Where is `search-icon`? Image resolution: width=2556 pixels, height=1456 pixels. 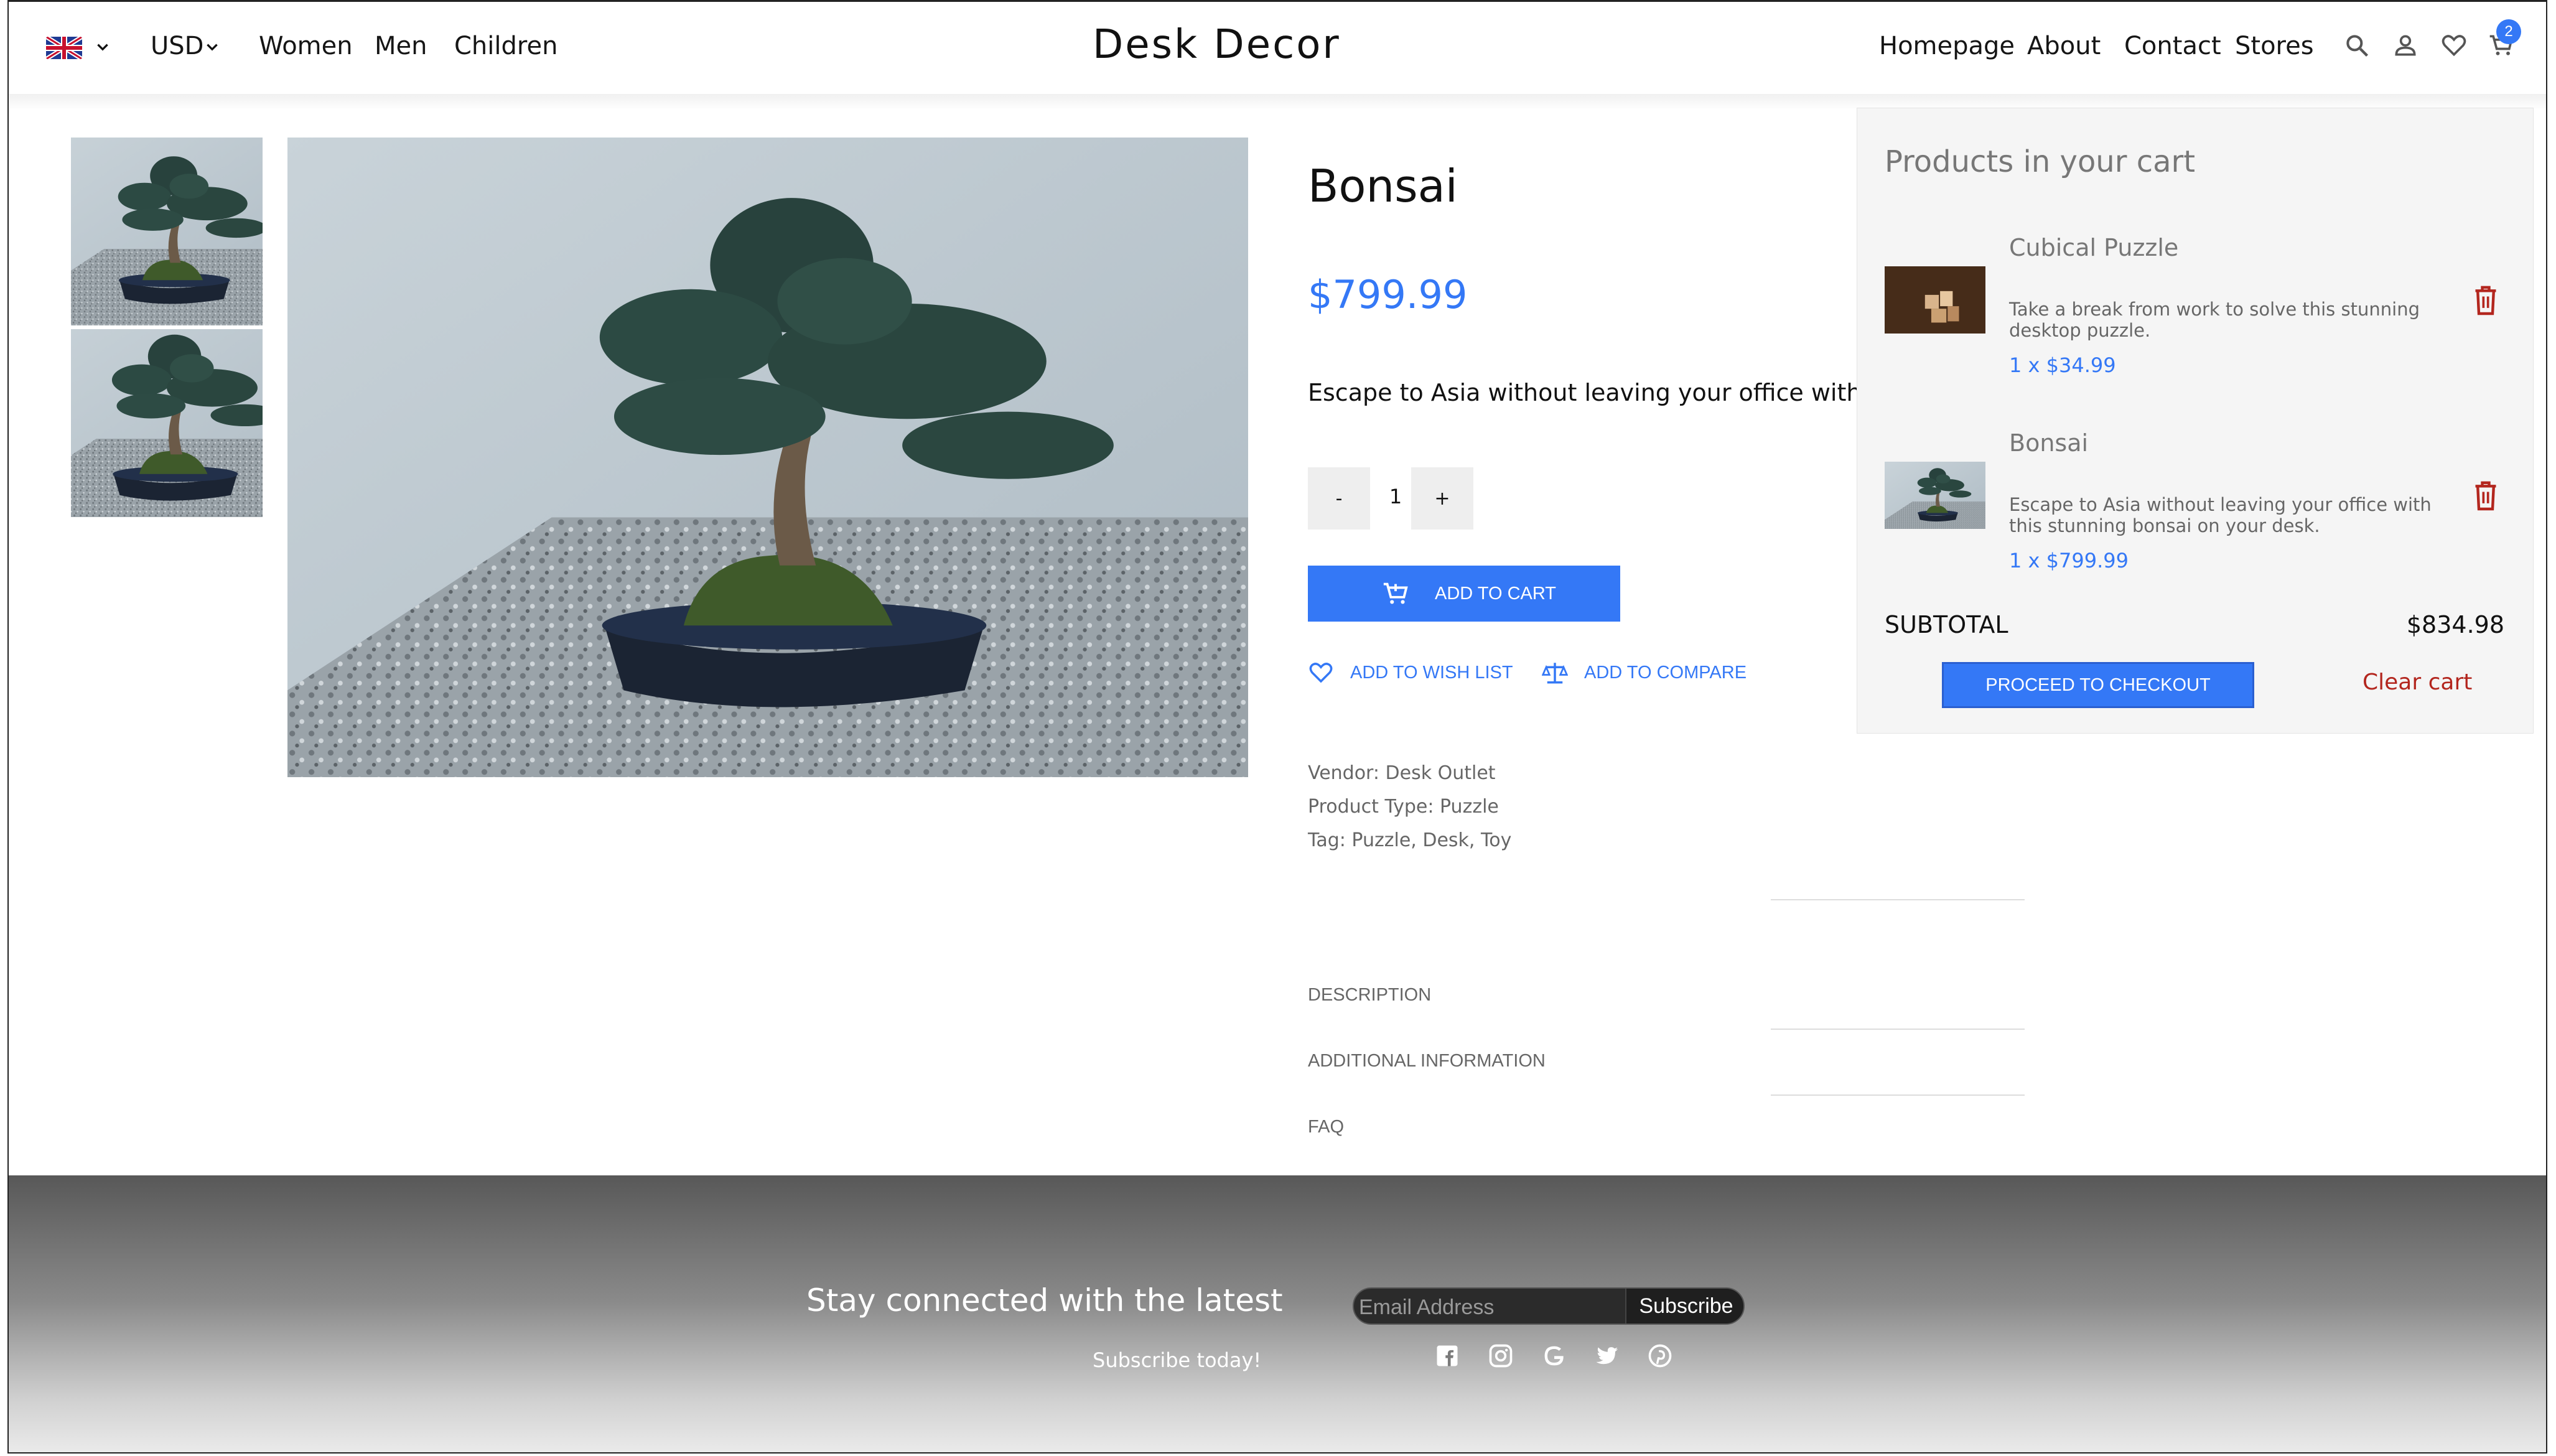
search-icon is located at coordinates (2357, 45).